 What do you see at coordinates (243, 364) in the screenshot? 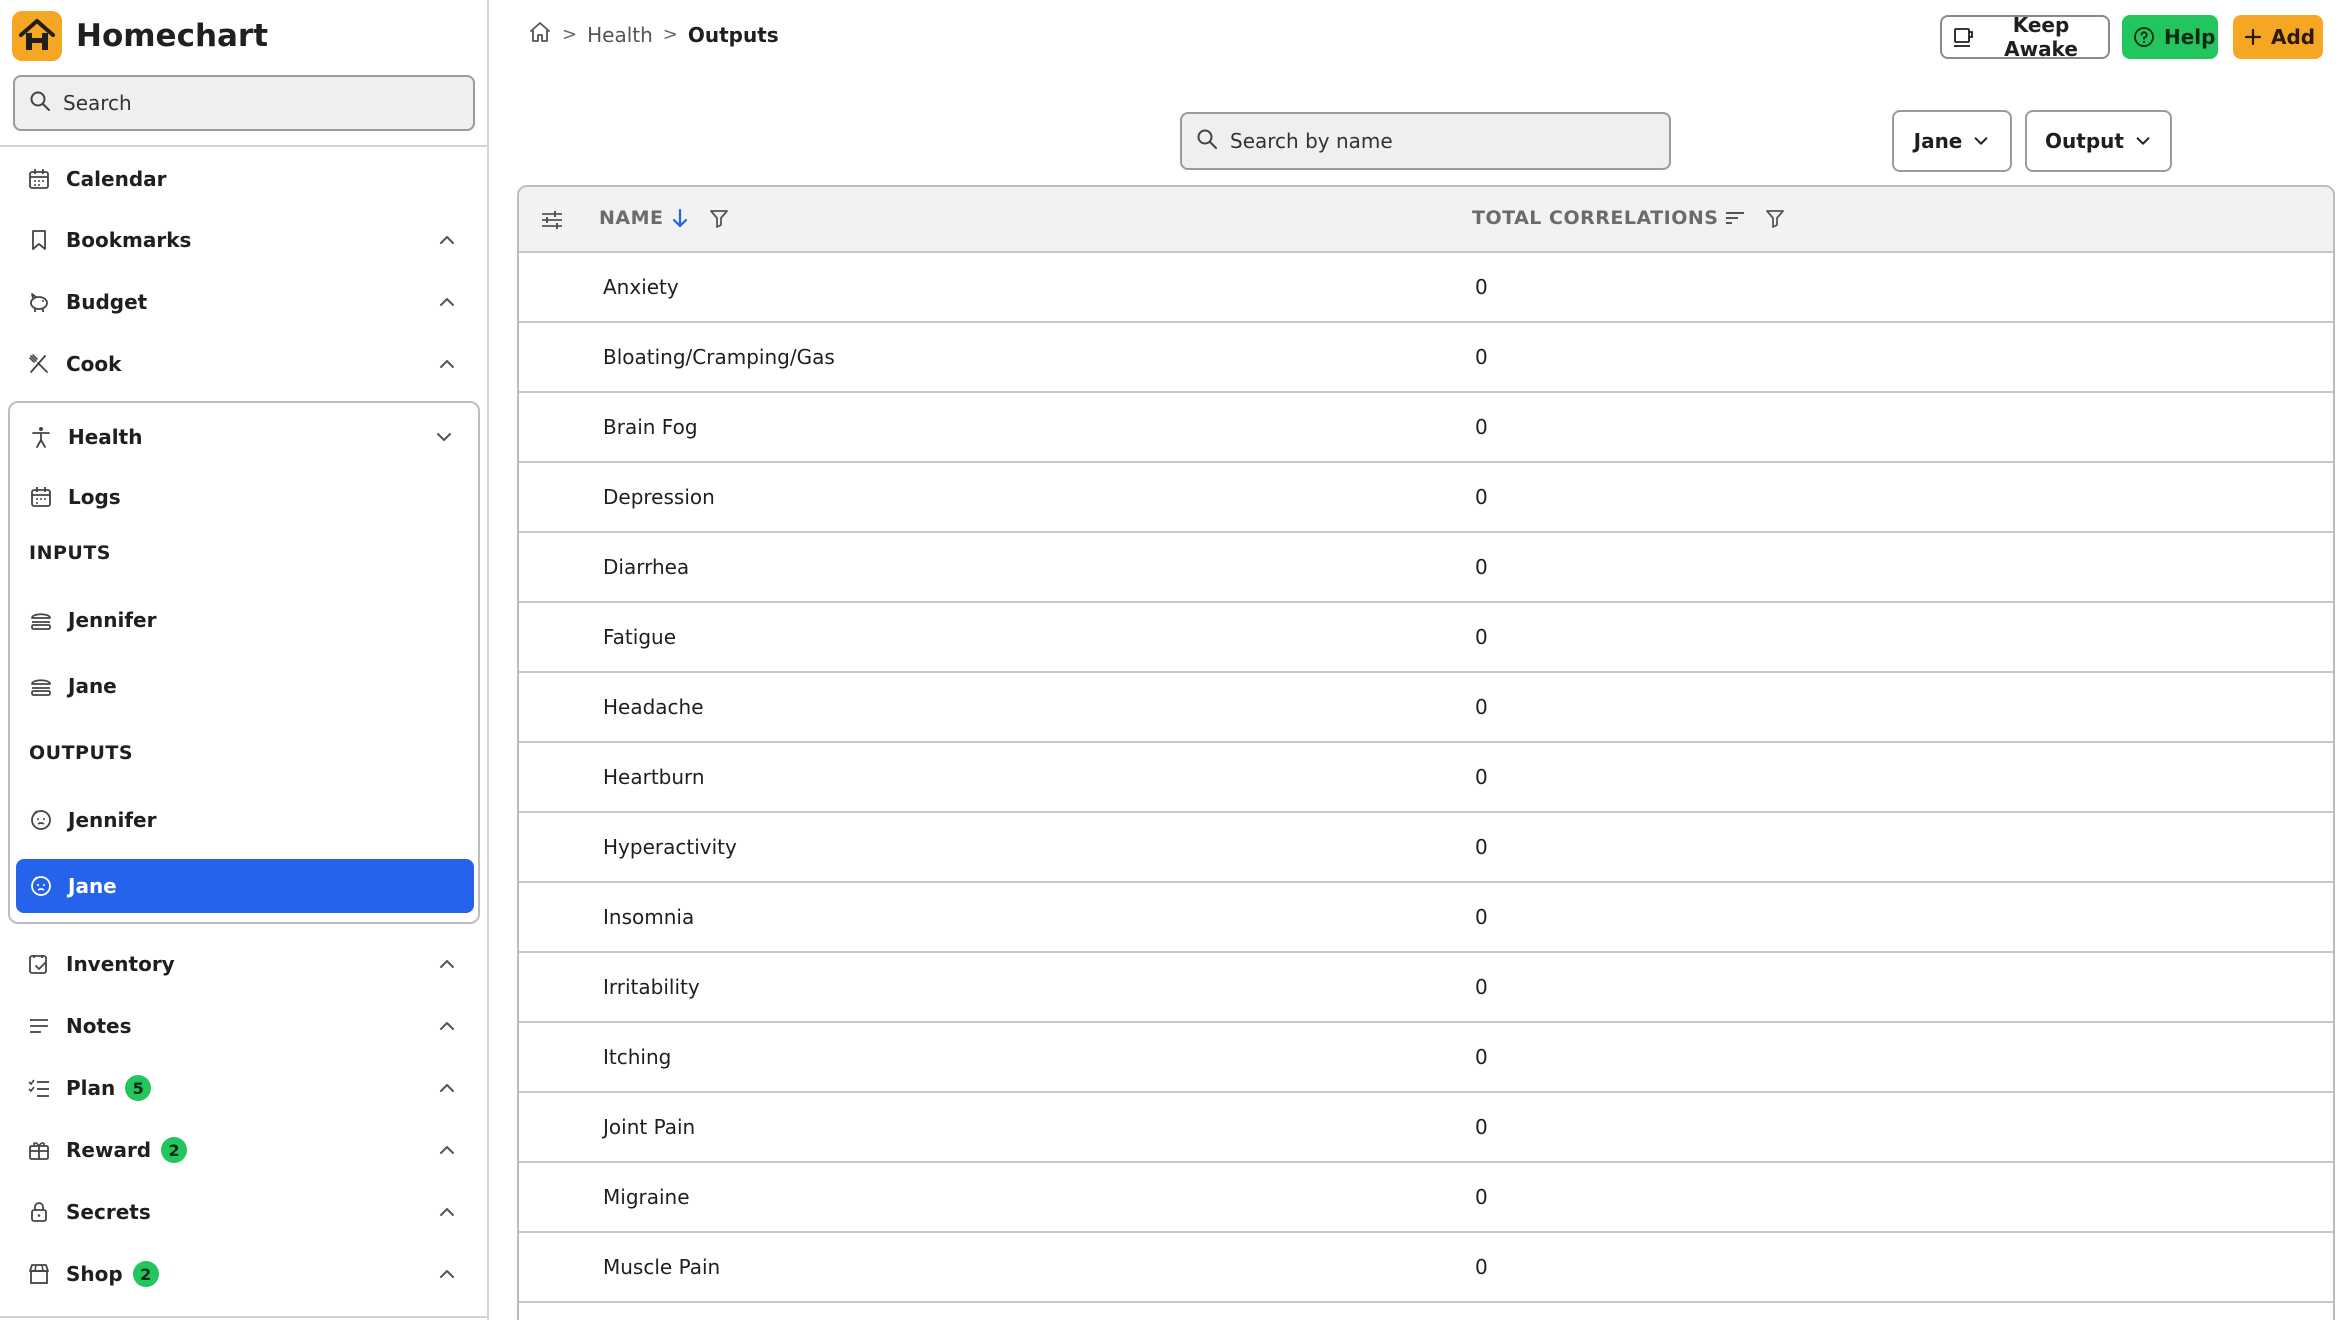
I see `sidebar-item-cook: Cook` at bounding box center [243, 364].